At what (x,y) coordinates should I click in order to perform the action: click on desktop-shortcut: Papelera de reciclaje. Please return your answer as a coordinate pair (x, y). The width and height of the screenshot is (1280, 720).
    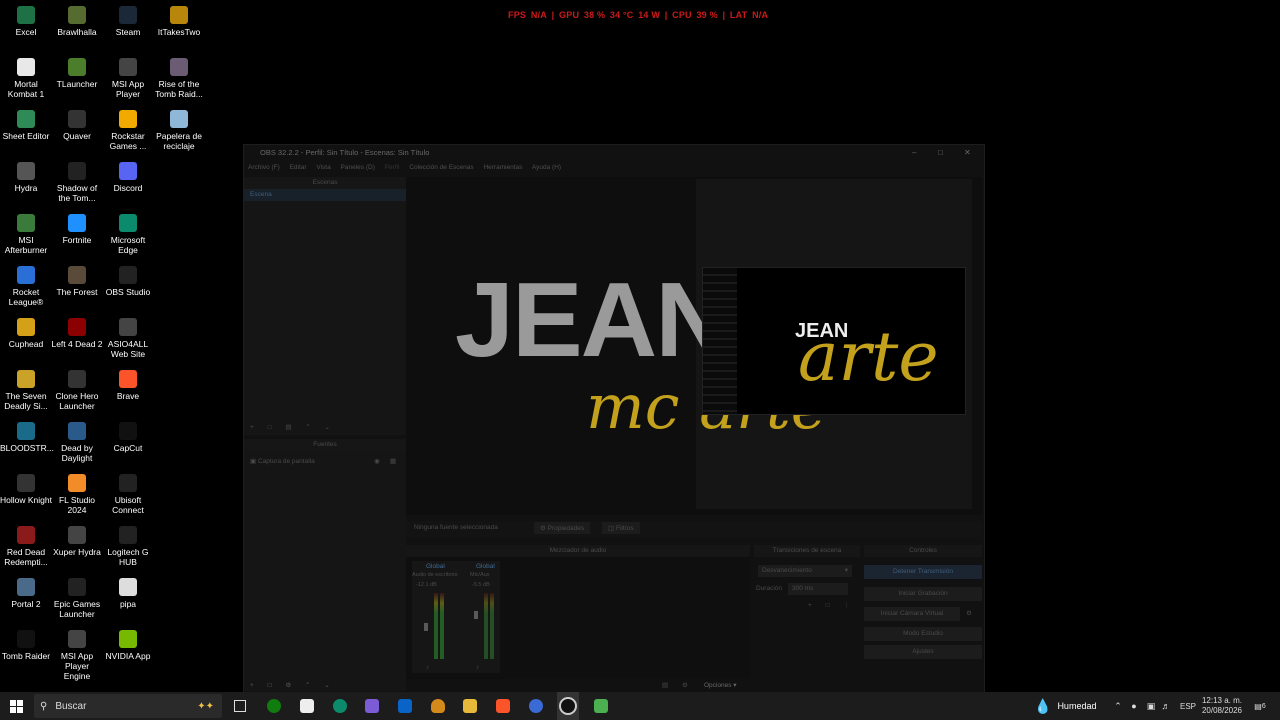
    Looking at the image, I should click on (179, 130).